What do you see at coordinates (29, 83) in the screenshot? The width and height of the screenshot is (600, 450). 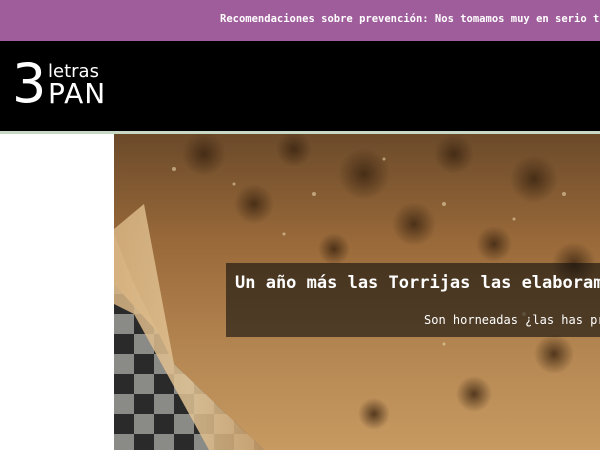 I see `logo-number: 3` at bounding box center [29, 83].